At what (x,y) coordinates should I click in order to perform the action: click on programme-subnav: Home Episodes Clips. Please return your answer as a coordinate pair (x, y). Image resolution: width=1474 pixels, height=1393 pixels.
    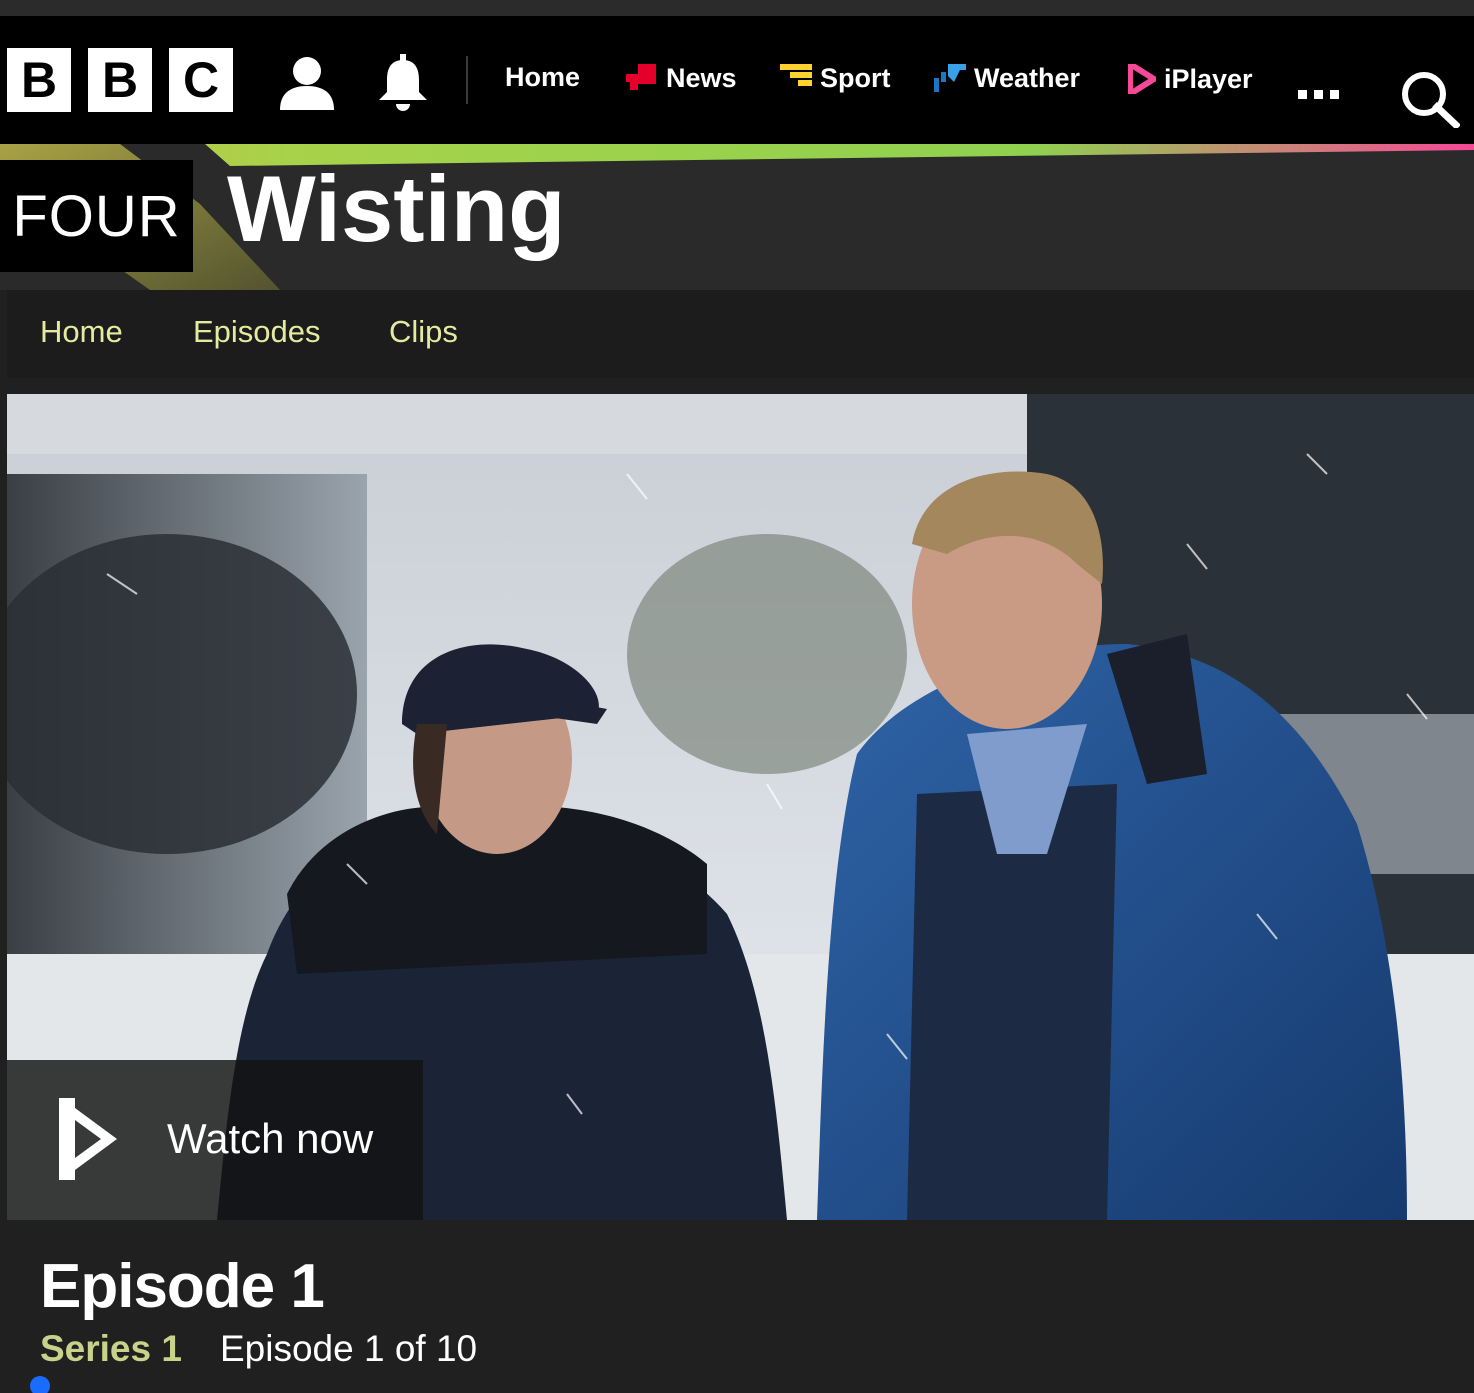
    Looking at the image, I should click on (740, 334).